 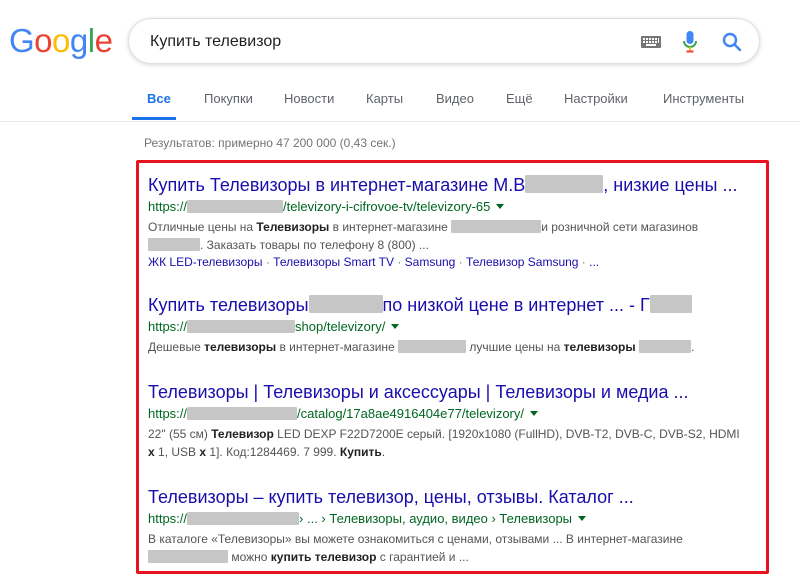 I want to click on tab-maps: Карты, so click(x=384, y=98).